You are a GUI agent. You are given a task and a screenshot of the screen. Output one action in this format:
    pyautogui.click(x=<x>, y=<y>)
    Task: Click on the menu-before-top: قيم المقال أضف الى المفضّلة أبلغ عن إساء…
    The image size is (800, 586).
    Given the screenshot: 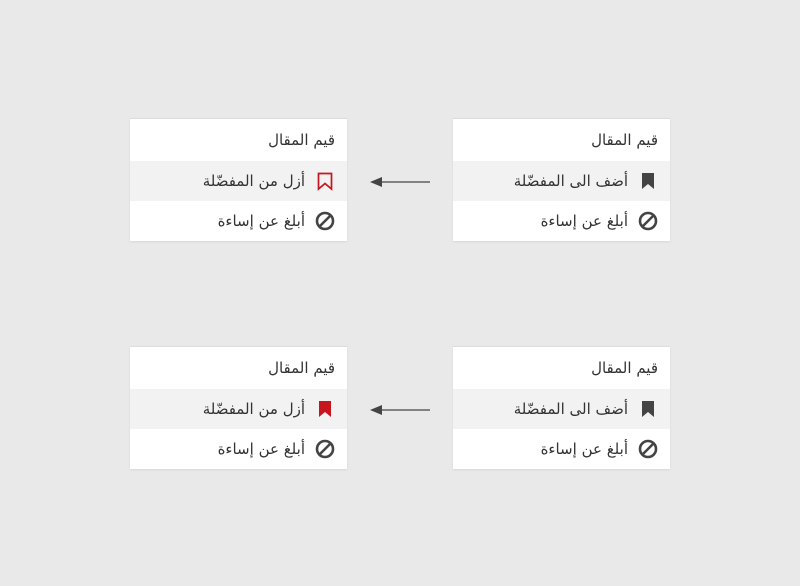 What is the action you would take?
    pyautogui.click(x=561, y=179)
    